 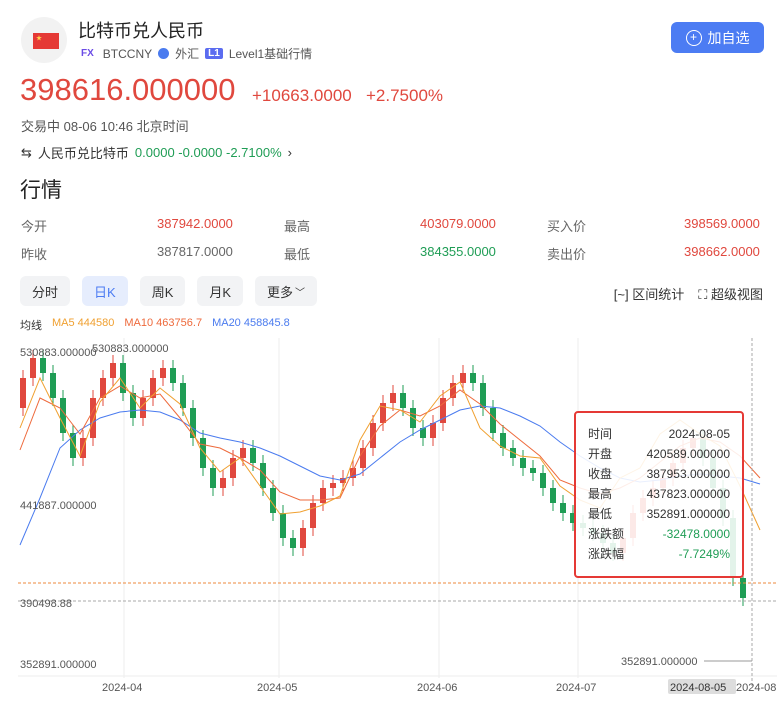 I want to click on tooltip-row: 收盘 387953.000000, so click(x=659, y=474).